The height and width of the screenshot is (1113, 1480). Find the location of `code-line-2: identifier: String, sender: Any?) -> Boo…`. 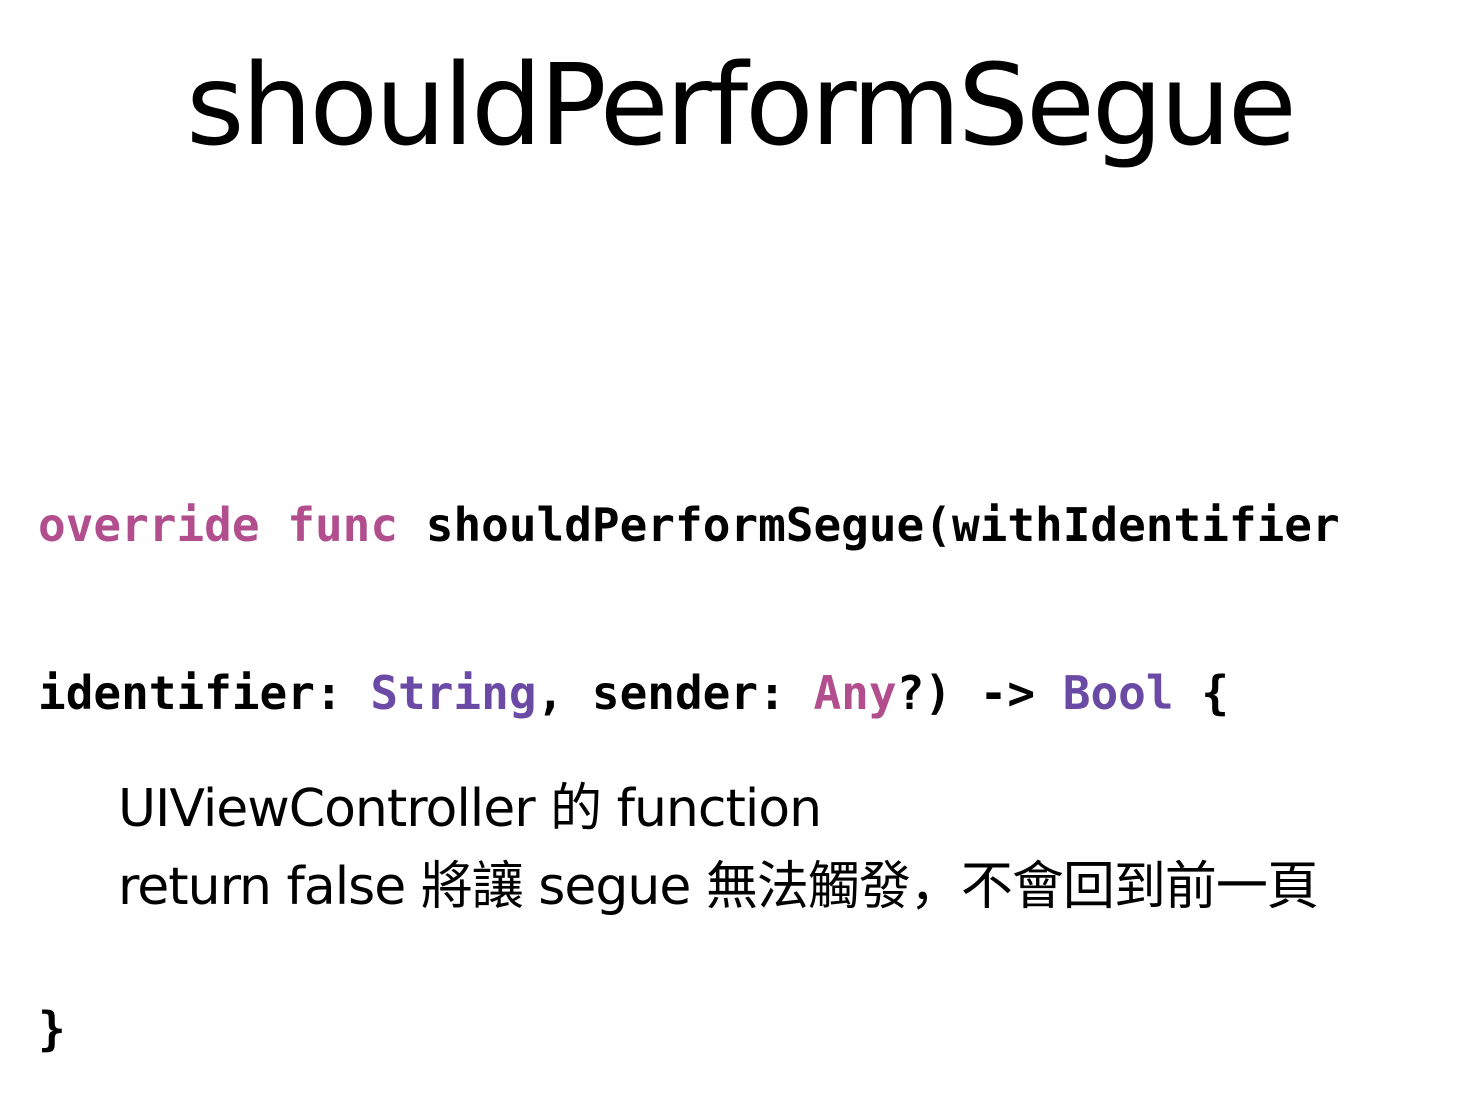

code-line-2: identifier: String, sender: Any?) -> Boo… is located at coordinates (689, 693).